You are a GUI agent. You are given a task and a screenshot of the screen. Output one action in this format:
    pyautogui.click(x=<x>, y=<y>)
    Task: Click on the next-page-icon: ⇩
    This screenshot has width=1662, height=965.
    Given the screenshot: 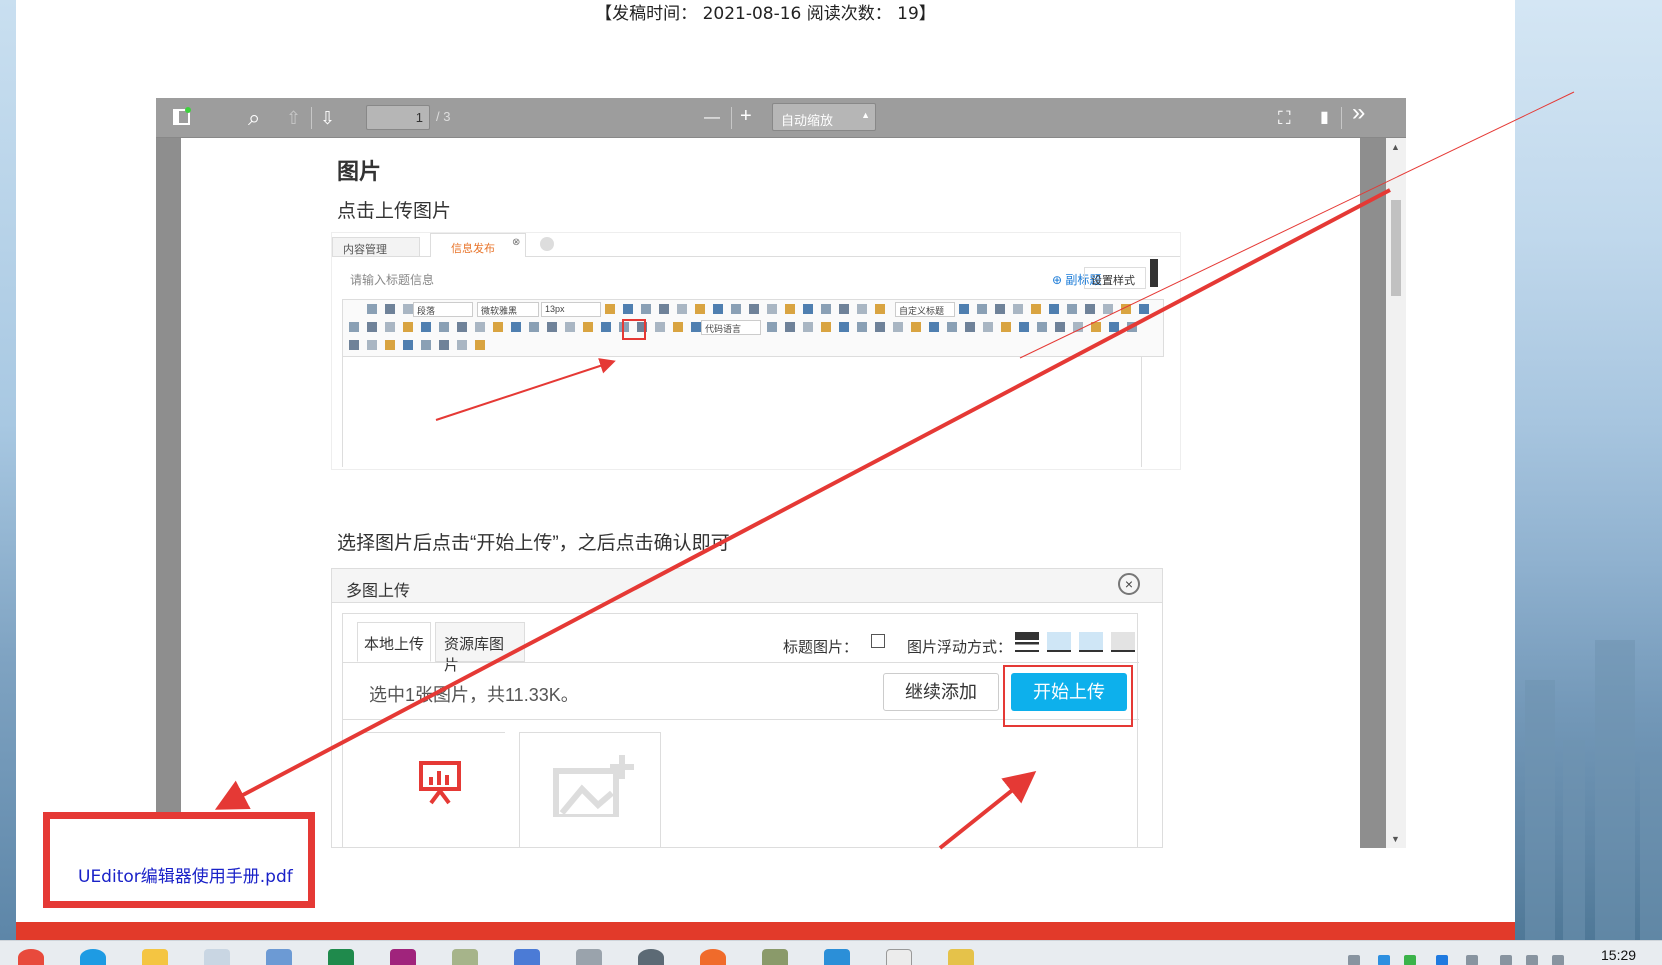 What is the action you would take?
    pyautogui.click(x=327, y=118)
    